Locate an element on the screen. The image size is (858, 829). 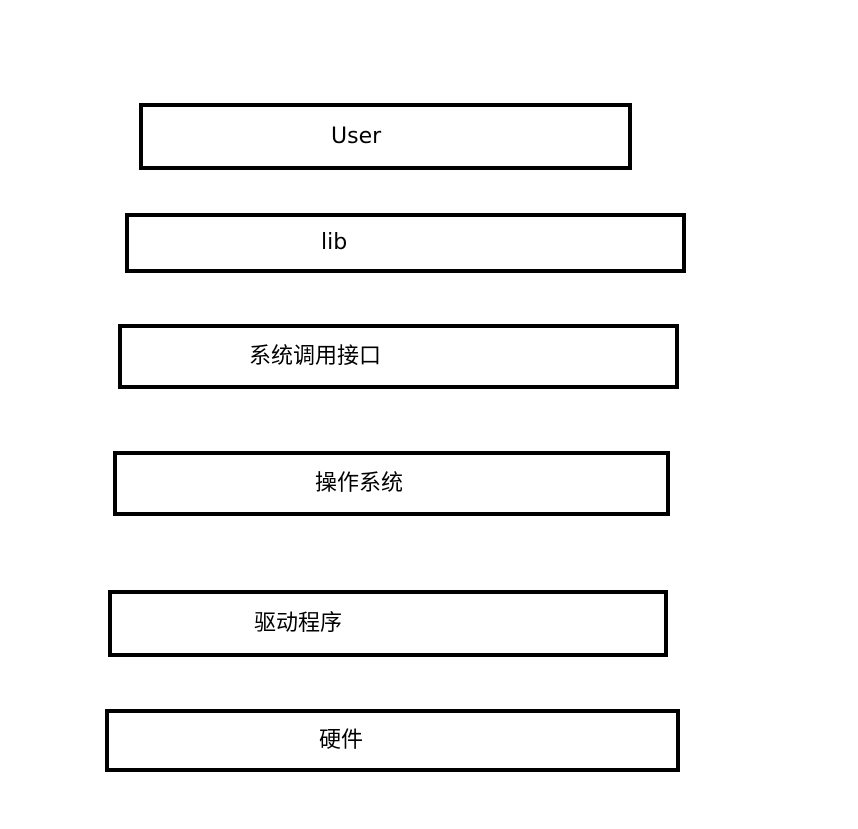
layer-label-lib: lib is located at coordinates (334, 242).